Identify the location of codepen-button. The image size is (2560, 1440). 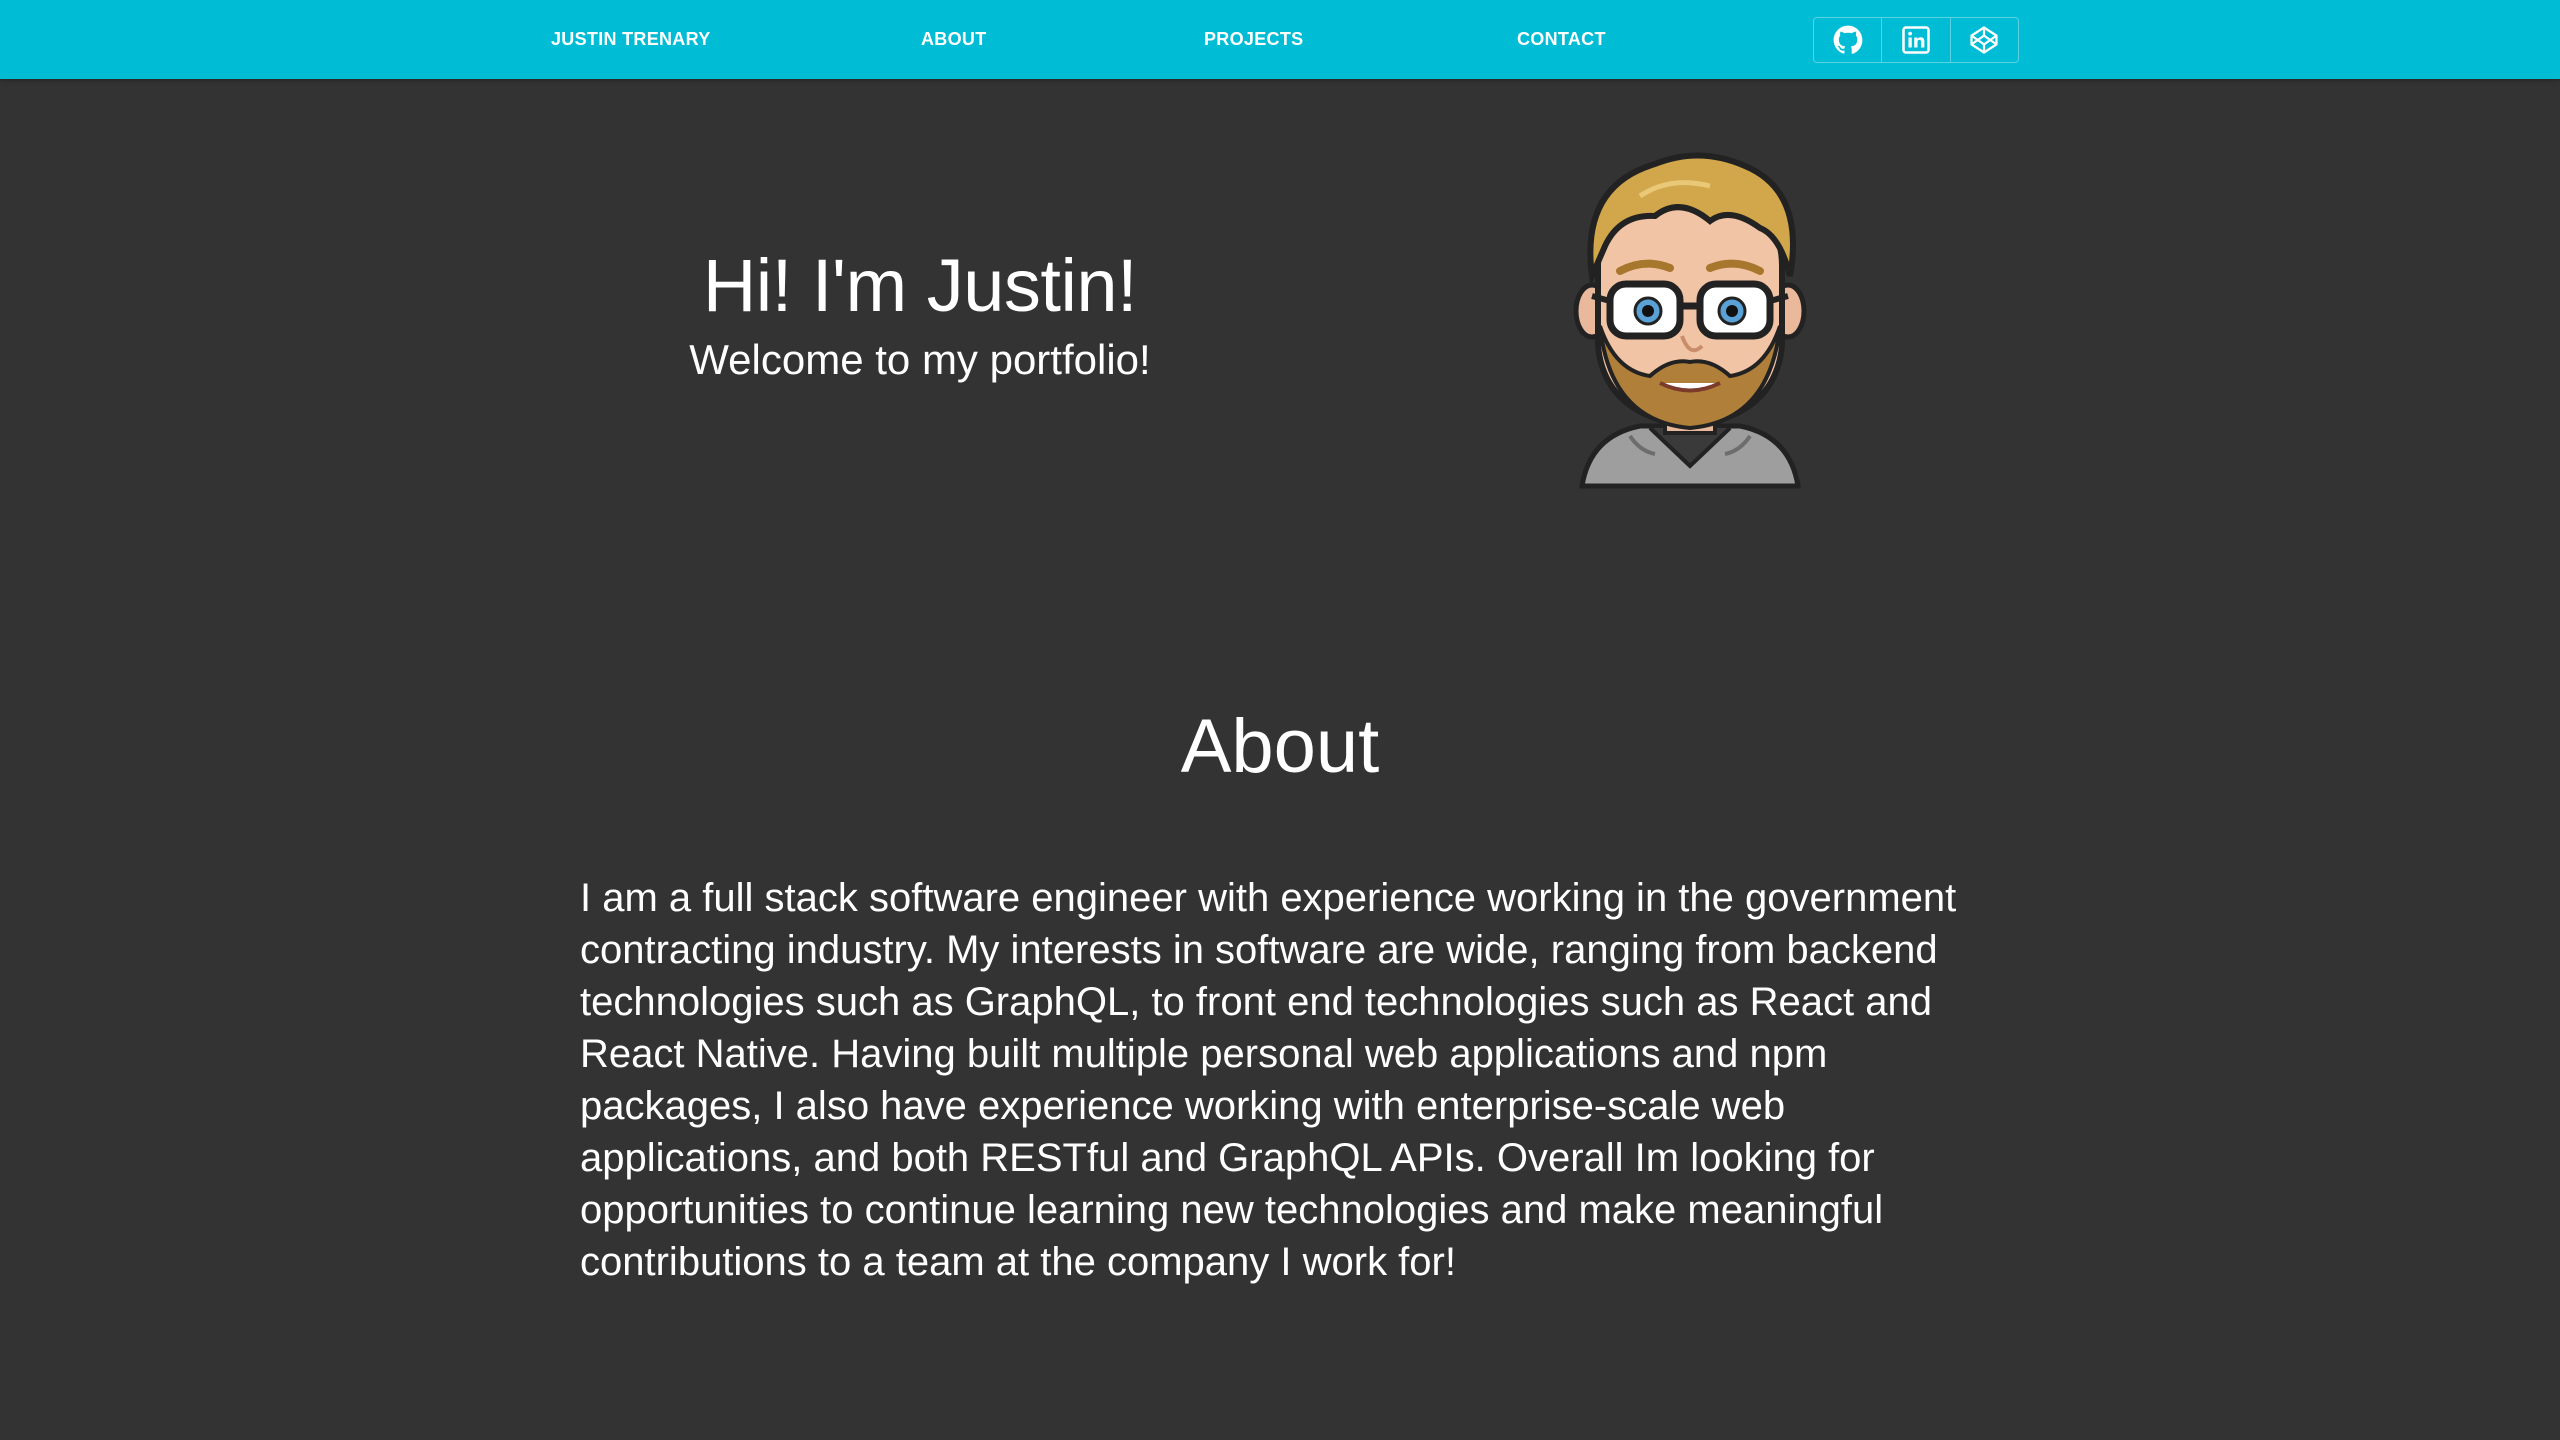
(1984, 40).